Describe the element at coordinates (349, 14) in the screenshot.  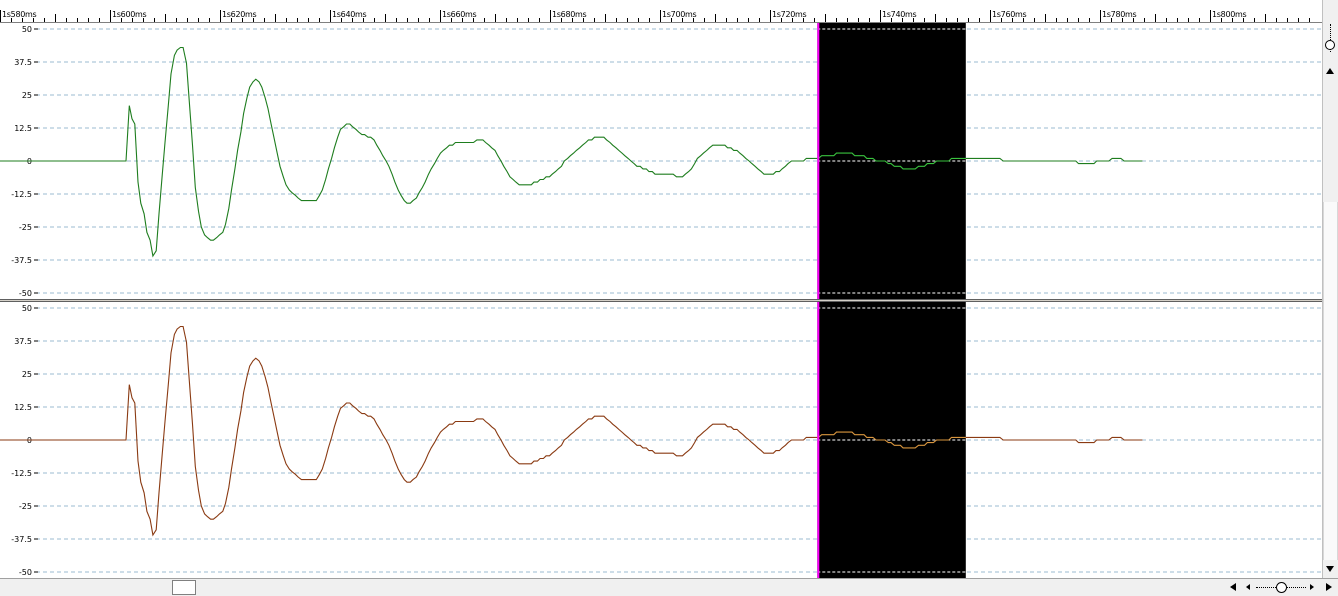
I see `ruler-tick-label: 1s640ms` at that location.